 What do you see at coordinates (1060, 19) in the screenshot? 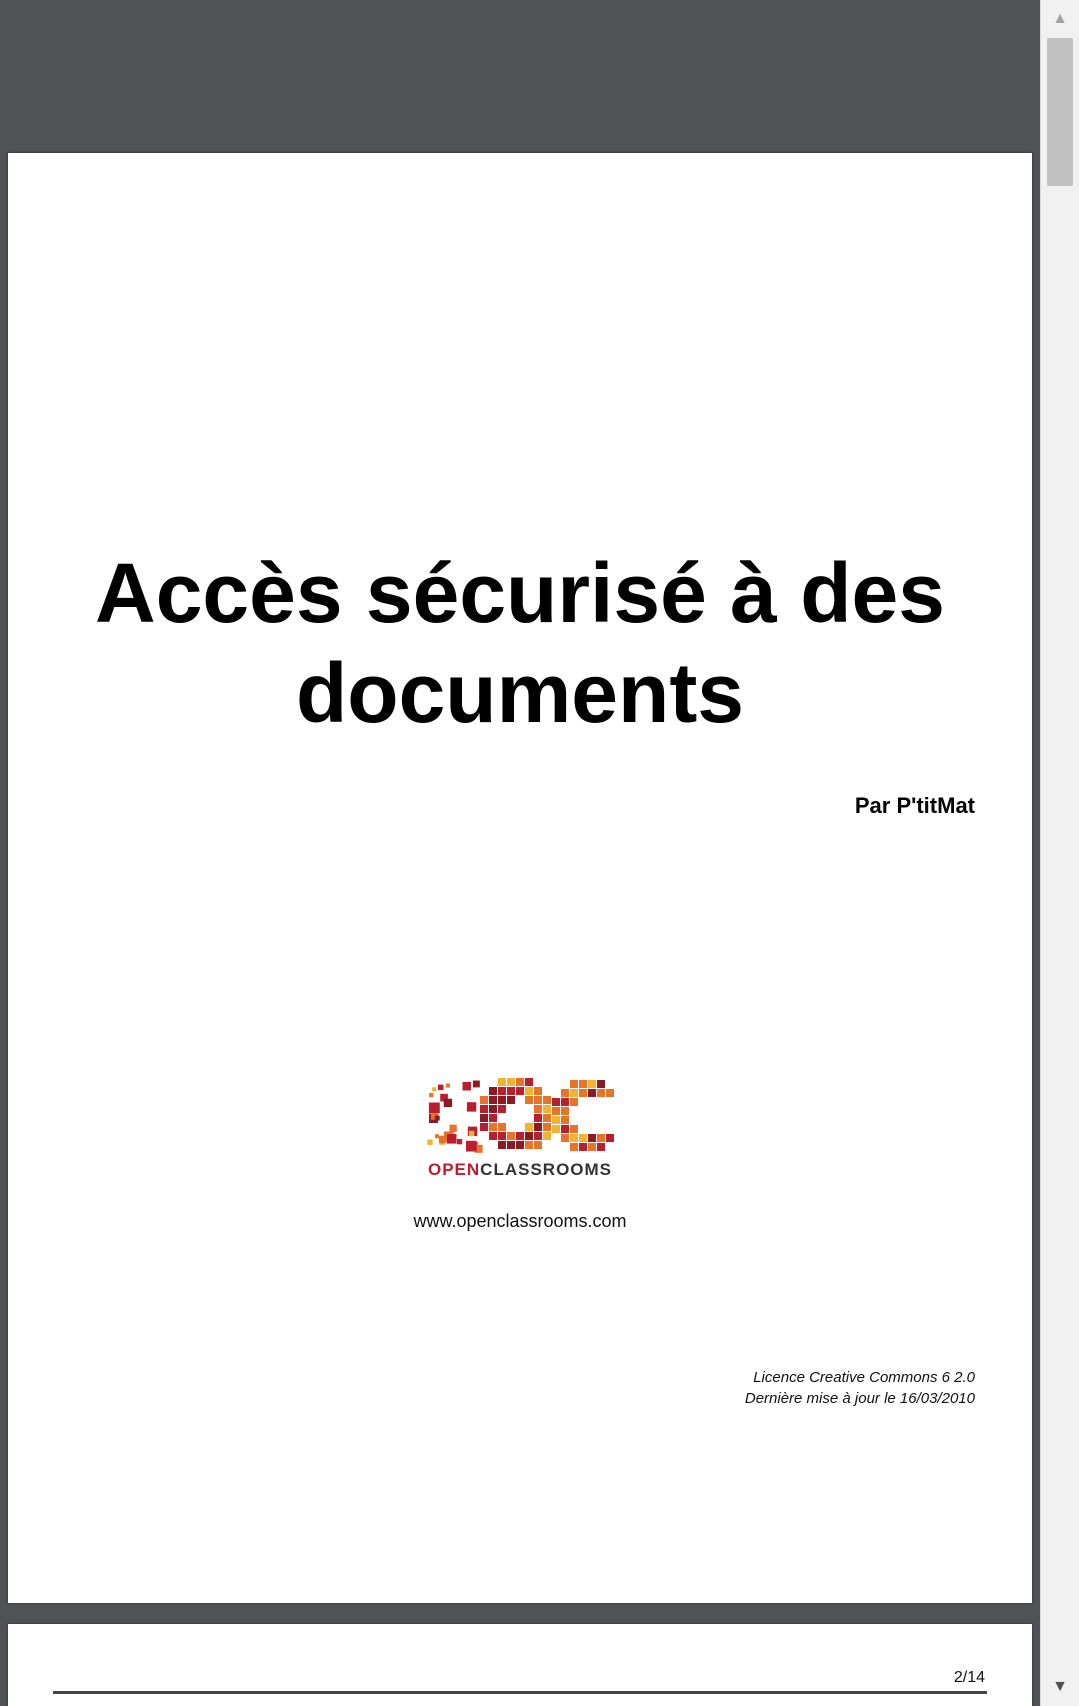
I see `scroll-up-arrow-icon: ▲` at bounding box center [1060, 19].